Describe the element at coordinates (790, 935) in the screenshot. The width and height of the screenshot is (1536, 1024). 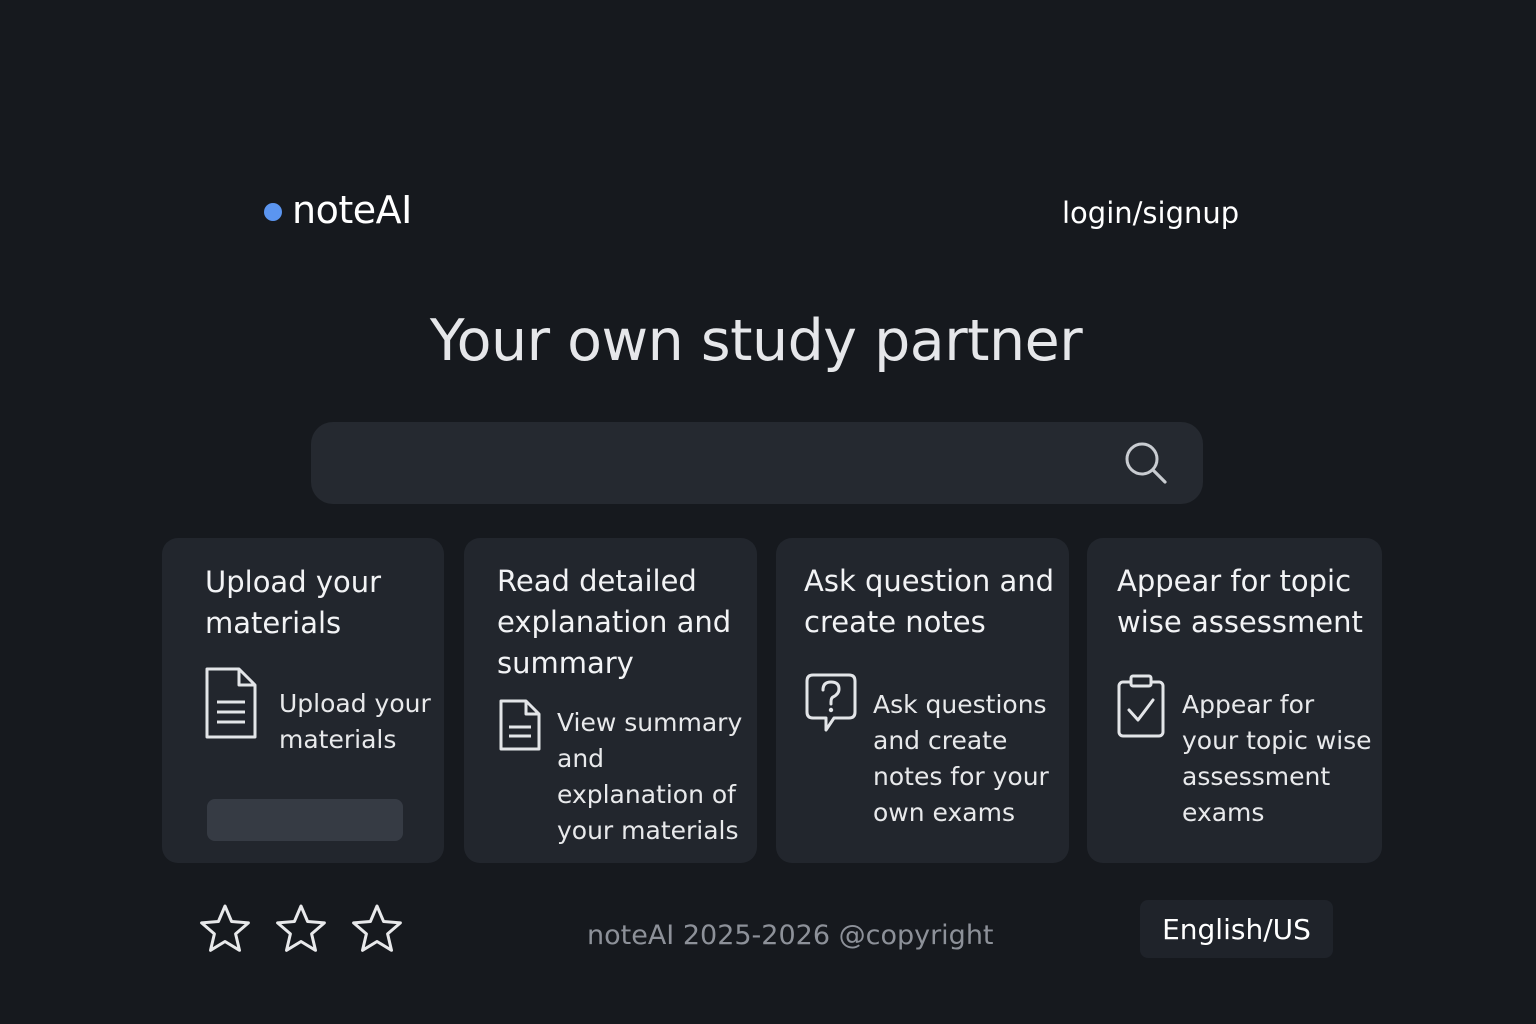
I see `copyright-text: noteAI 2025-2026 @copyright` at that location.